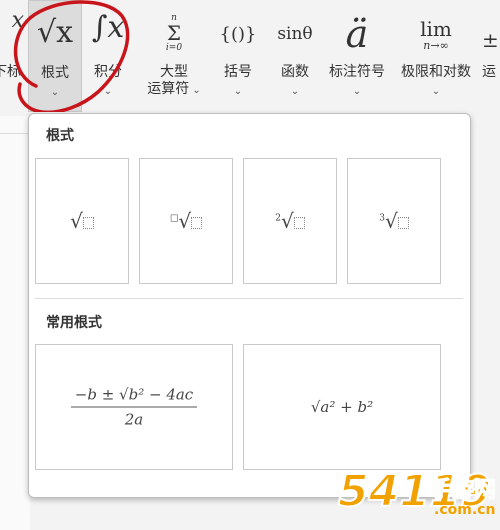 The image size is (500, 530). I want to click on square-root-icon: √, so click(82, 221).